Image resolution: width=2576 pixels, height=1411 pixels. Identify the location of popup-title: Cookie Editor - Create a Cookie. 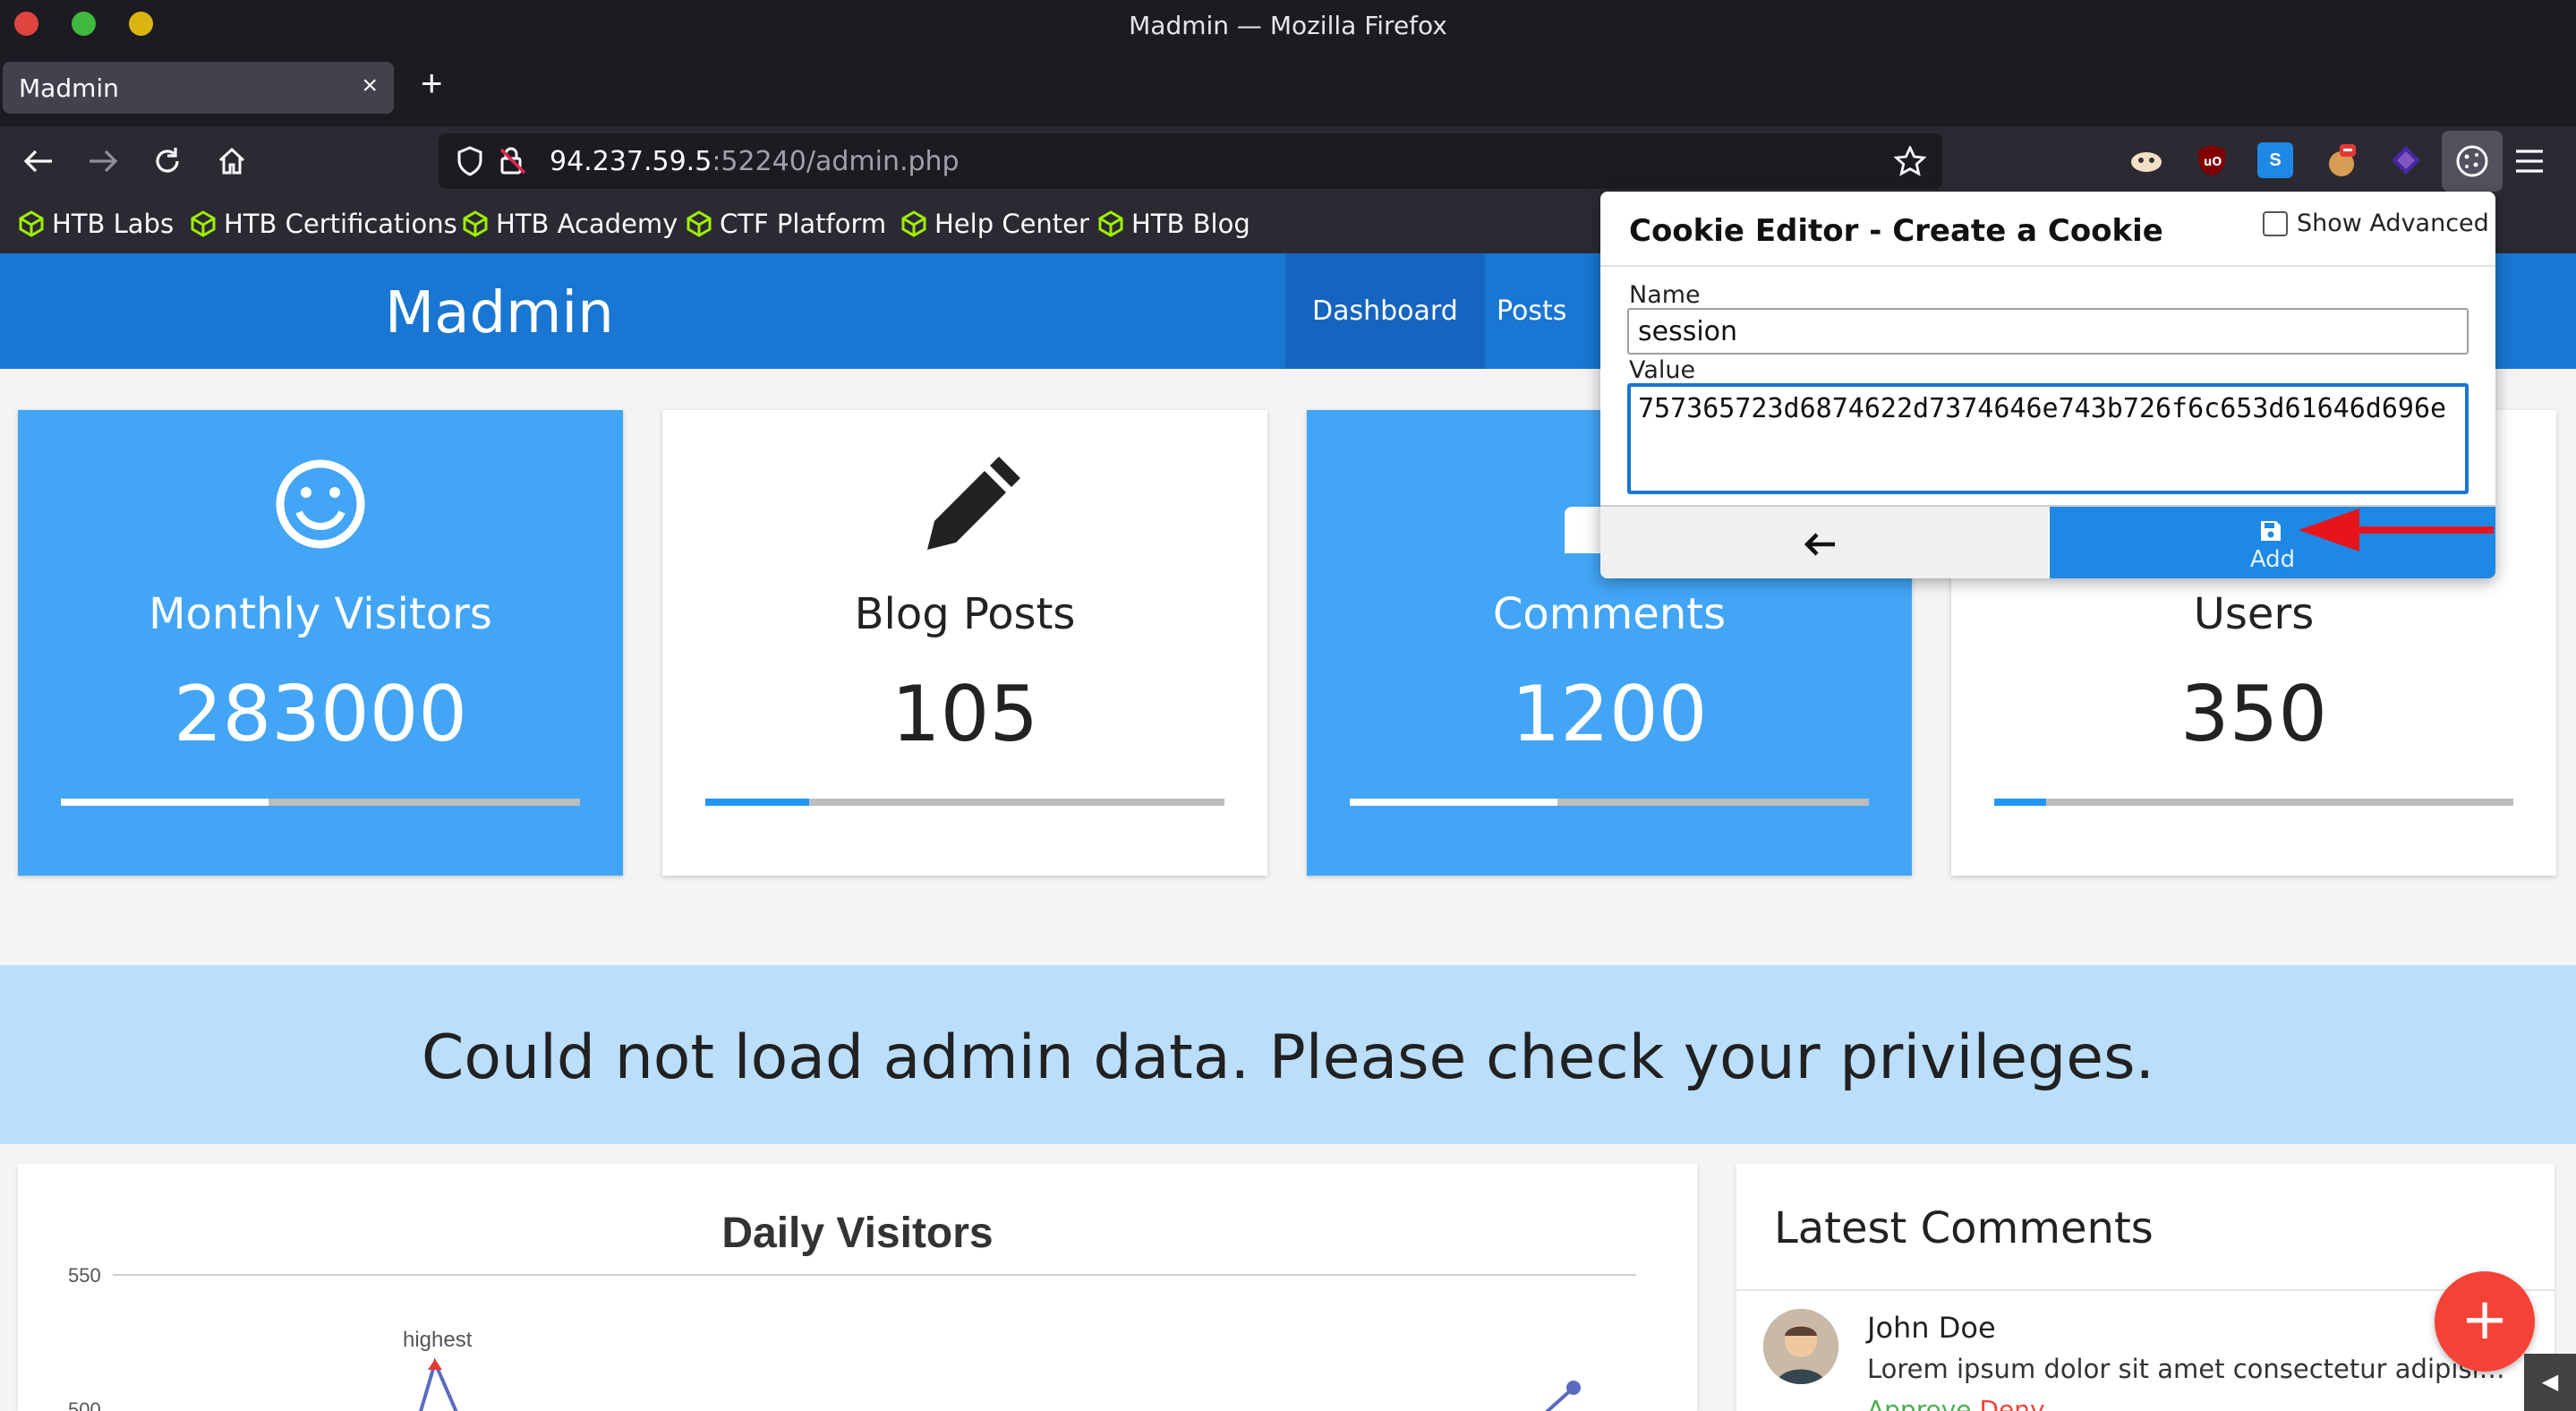
(1896, 231).